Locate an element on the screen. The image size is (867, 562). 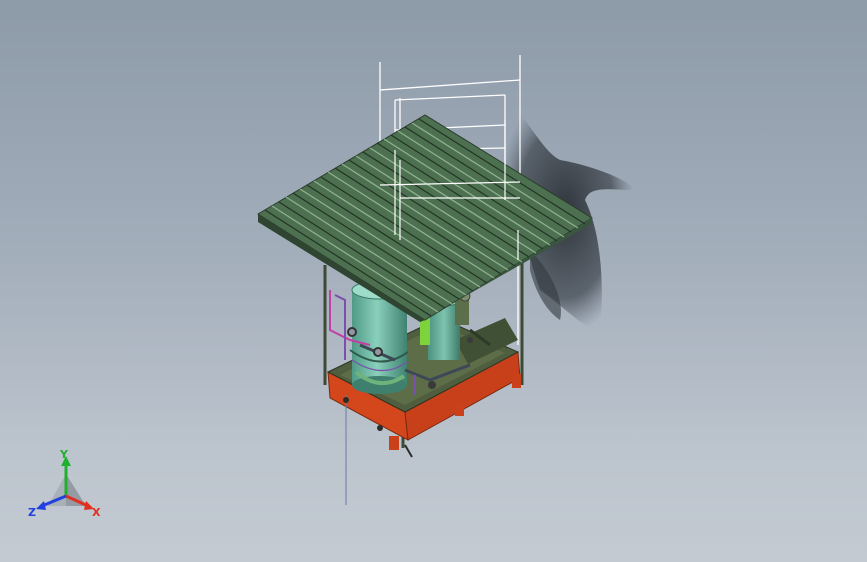
triad-z-label: Z is located at coordinates (32, 512).